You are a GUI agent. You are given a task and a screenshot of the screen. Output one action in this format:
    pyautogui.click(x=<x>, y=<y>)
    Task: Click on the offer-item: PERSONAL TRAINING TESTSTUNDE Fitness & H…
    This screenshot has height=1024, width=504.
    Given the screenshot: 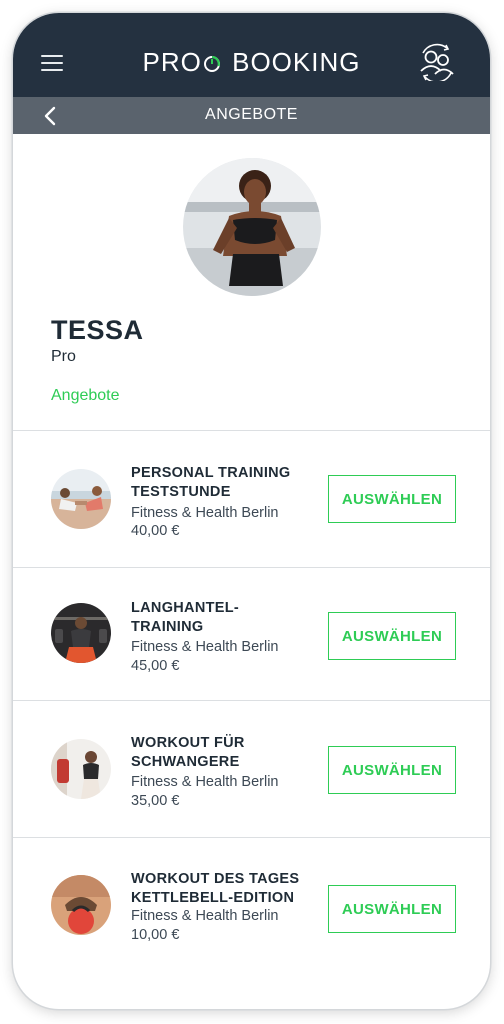 What is the action you would take?
    pyautogui.click(x=251, y=499)
    